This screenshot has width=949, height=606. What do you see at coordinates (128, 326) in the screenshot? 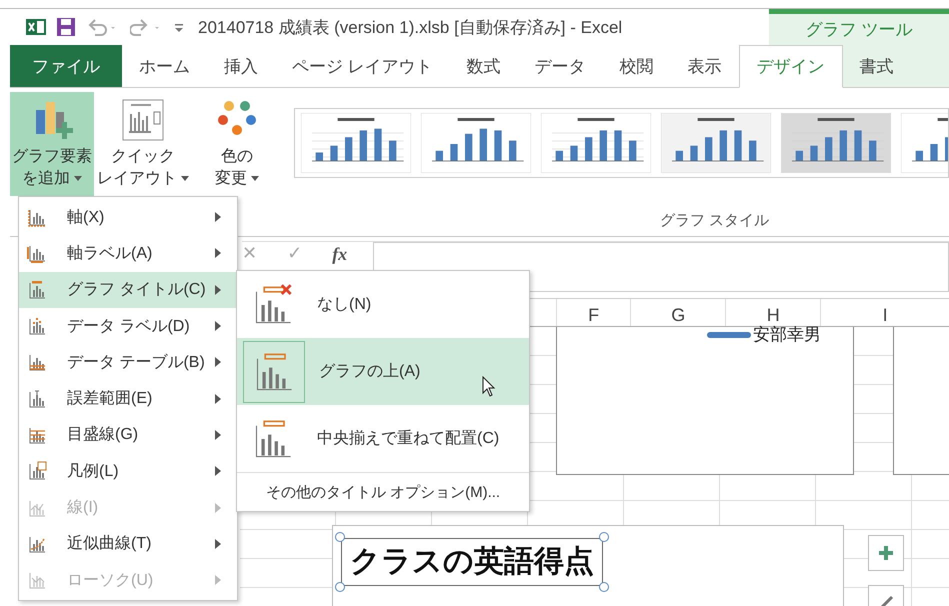
I see `menu-item: データ ラベル(D)` at bounding box center [128, 326].